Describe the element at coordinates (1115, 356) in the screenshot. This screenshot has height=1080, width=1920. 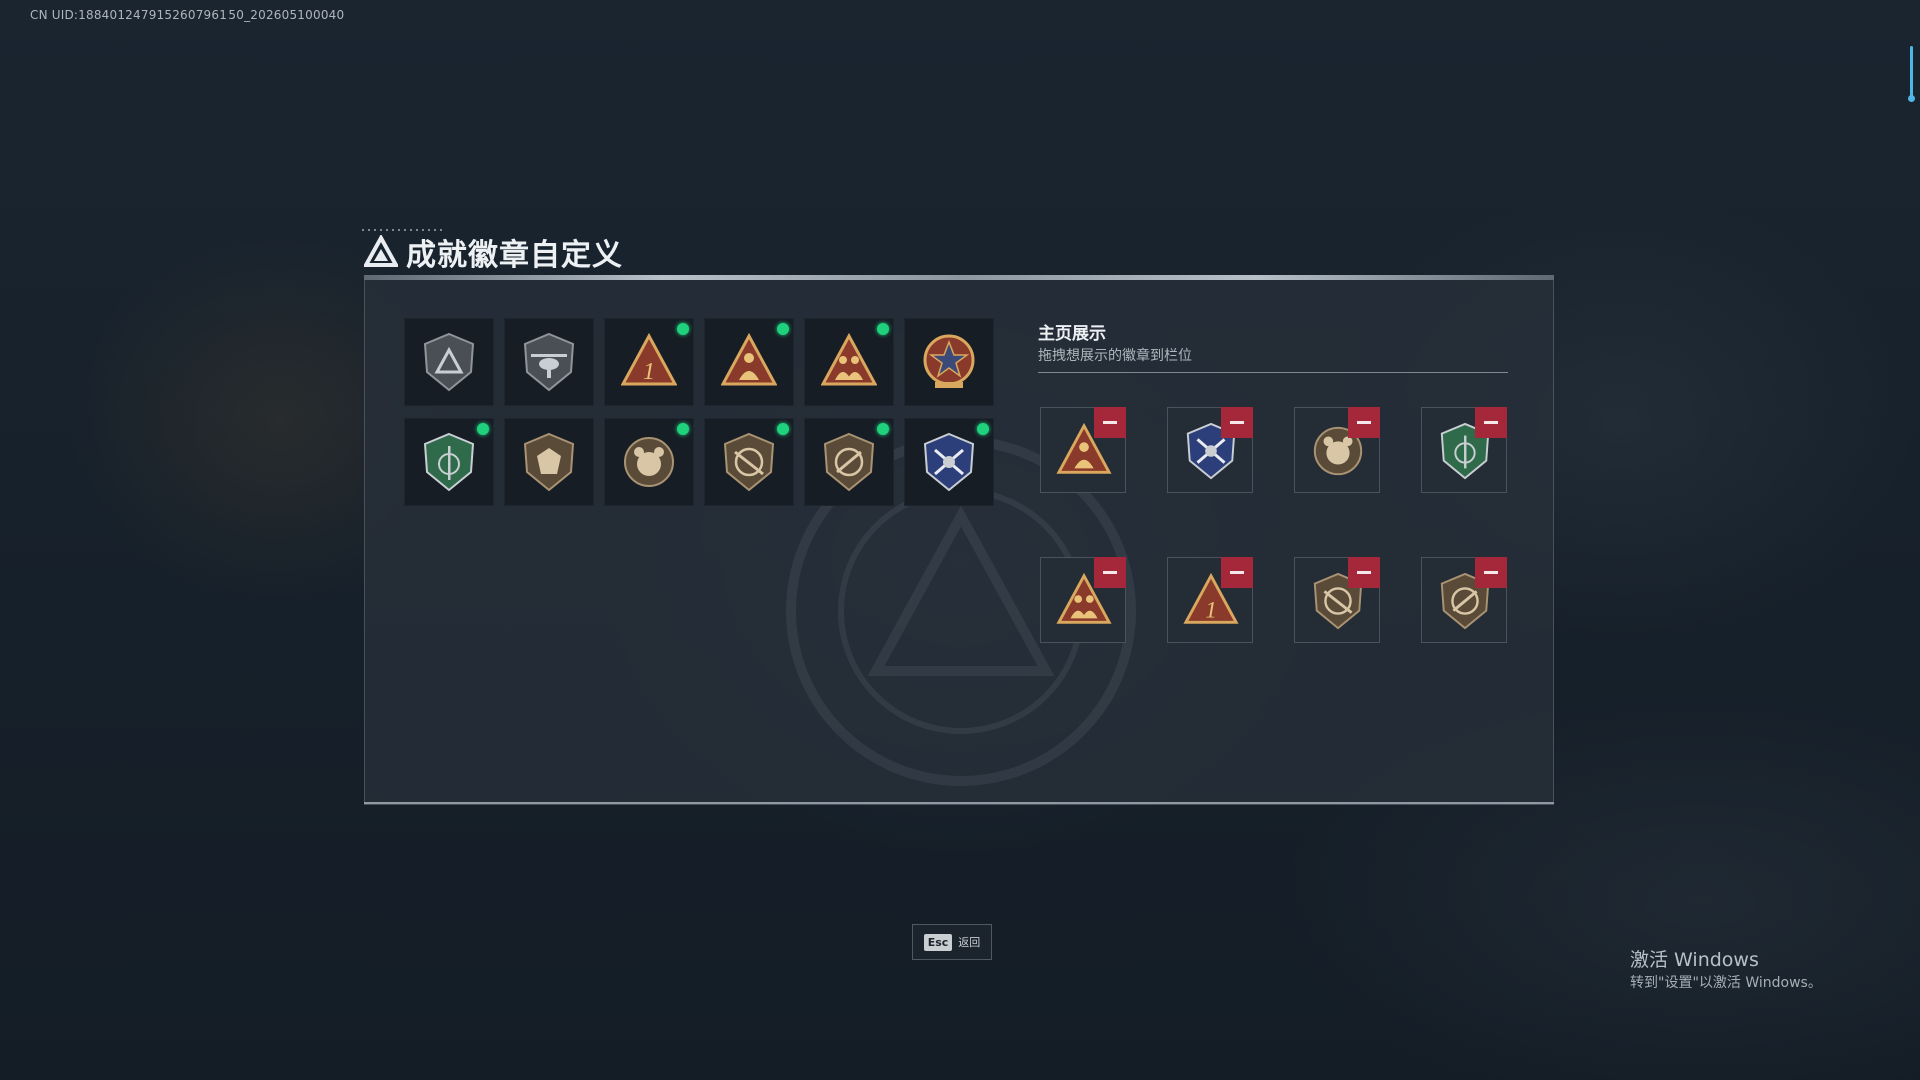
I see `display-section-subtitle: 拖拽想展示的徽章到栏位` at that location.